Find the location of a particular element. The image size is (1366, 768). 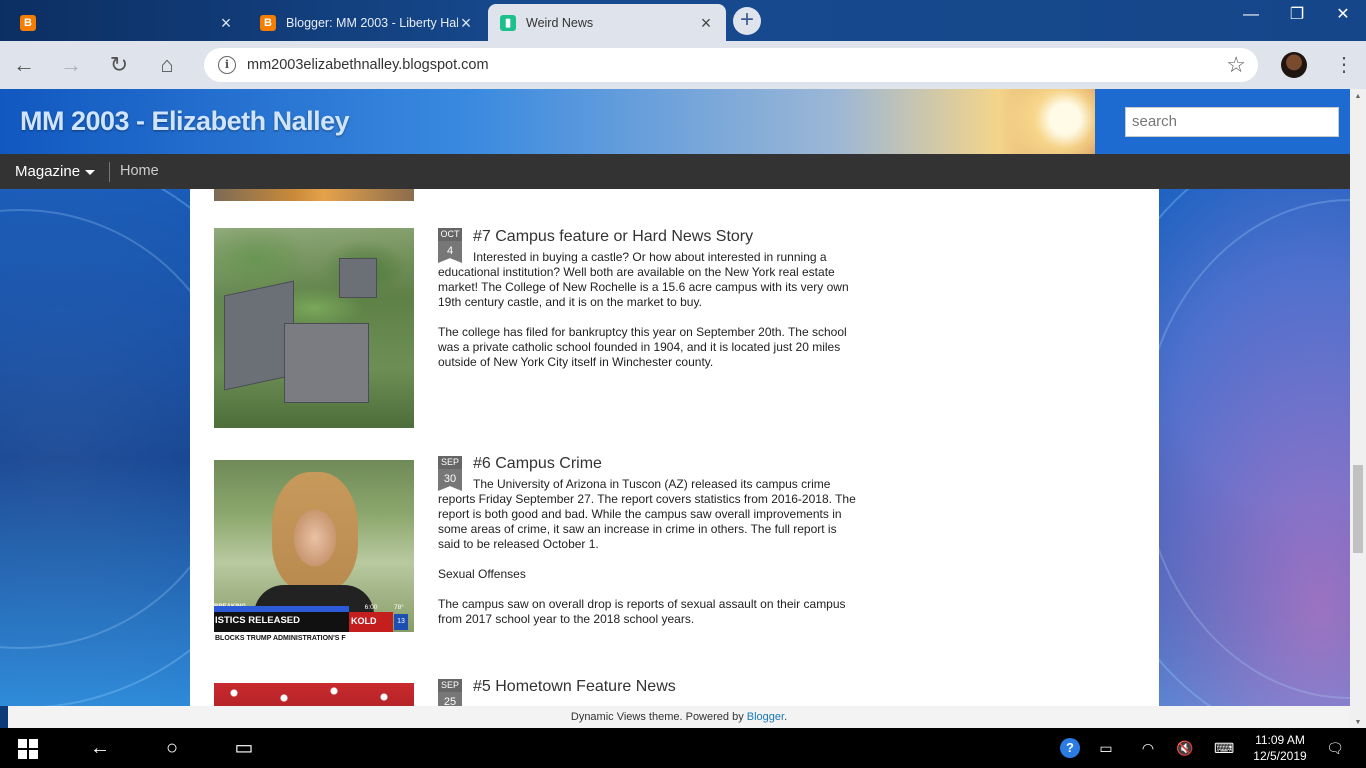

previous-post-thumbnail is located at coordinates (314, 195).